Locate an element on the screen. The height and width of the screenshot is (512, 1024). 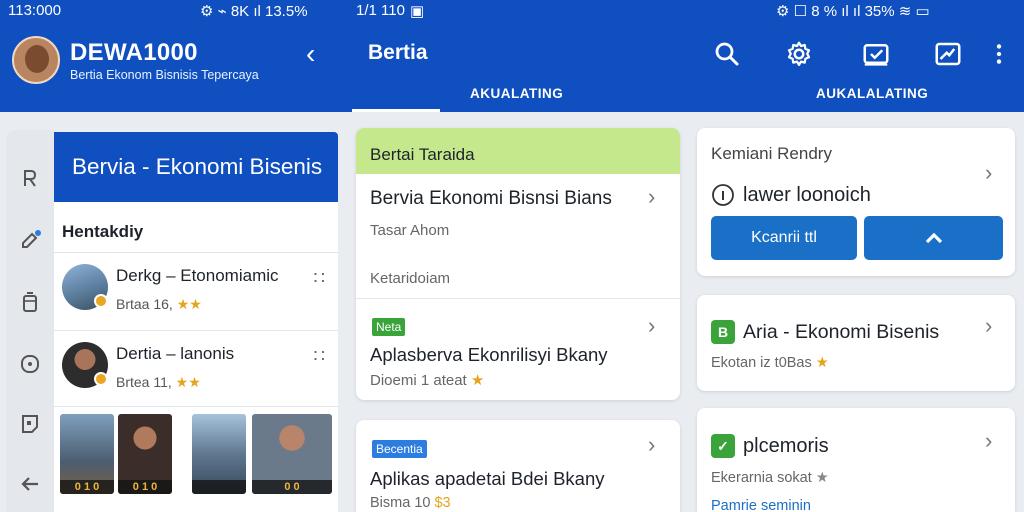
card-row-meta-text: Dioemi 1 ateat is located at coordinates (418, 380).